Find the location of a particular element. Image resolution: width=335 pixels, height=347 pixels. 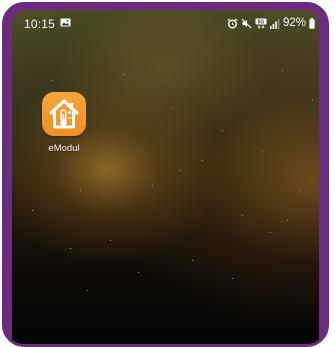

mute-icon is located at coordinates (246, 23).